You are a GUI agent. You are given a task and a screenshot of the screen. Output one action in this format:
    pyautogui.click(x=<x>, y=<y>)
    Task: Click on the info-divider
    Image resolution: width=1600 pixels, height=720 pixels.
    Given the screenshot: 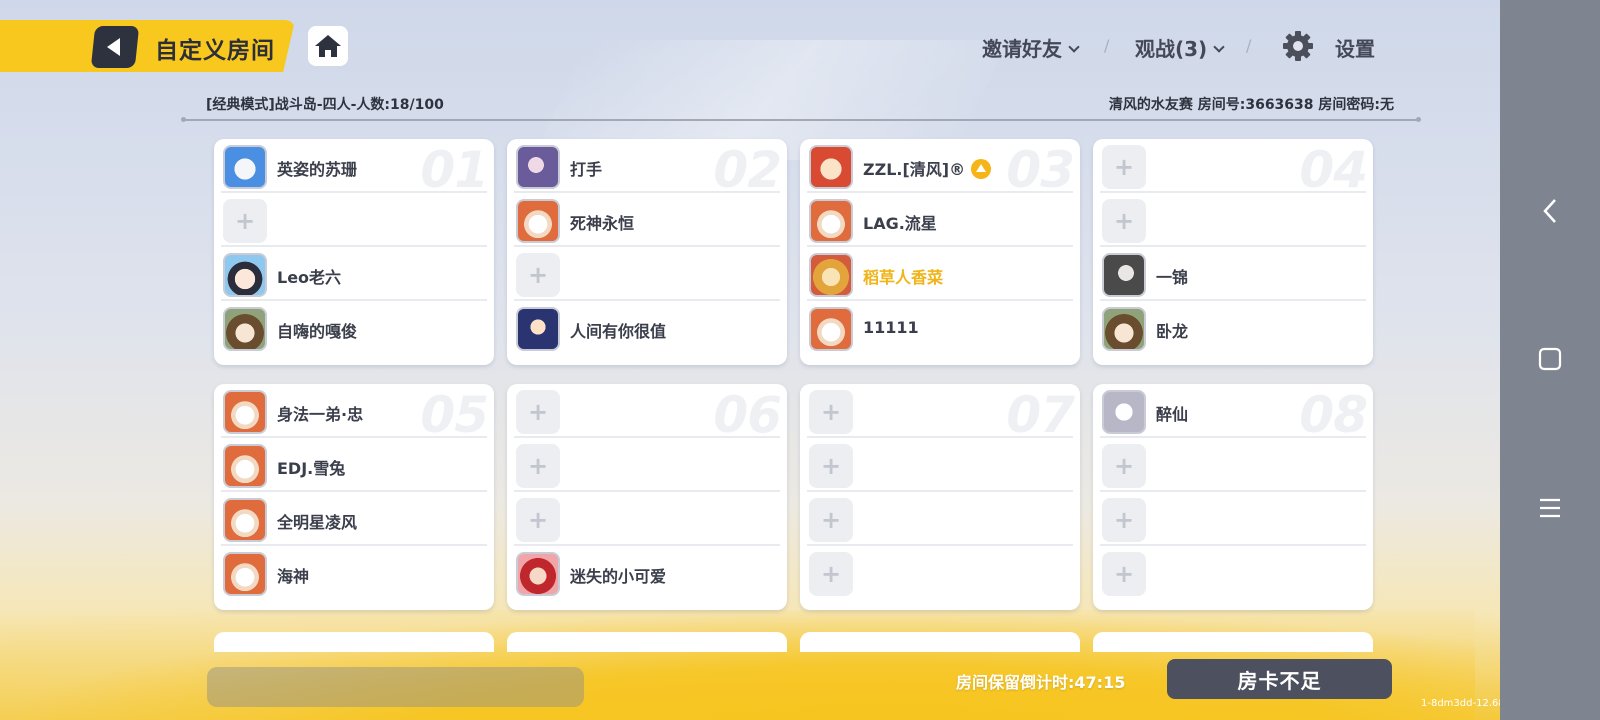 What is the action you would take?
    pyautogui.click(x=801, y=119)
    